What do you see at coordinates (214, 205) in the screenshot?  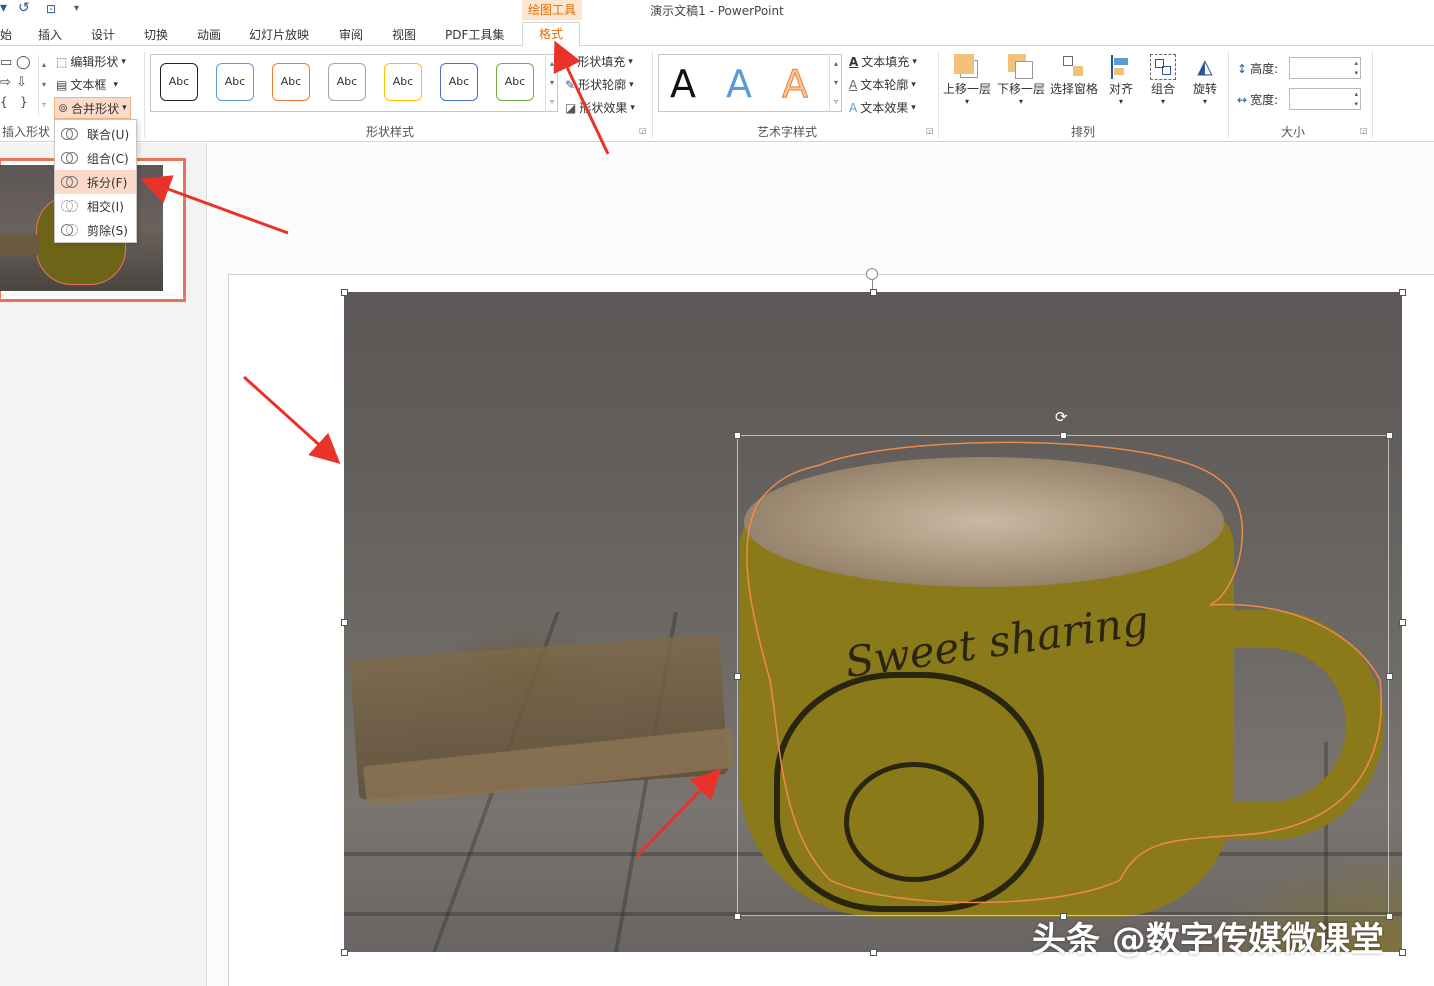 I see `red-arrow-to-fragment` at bounding box center [214, 205].